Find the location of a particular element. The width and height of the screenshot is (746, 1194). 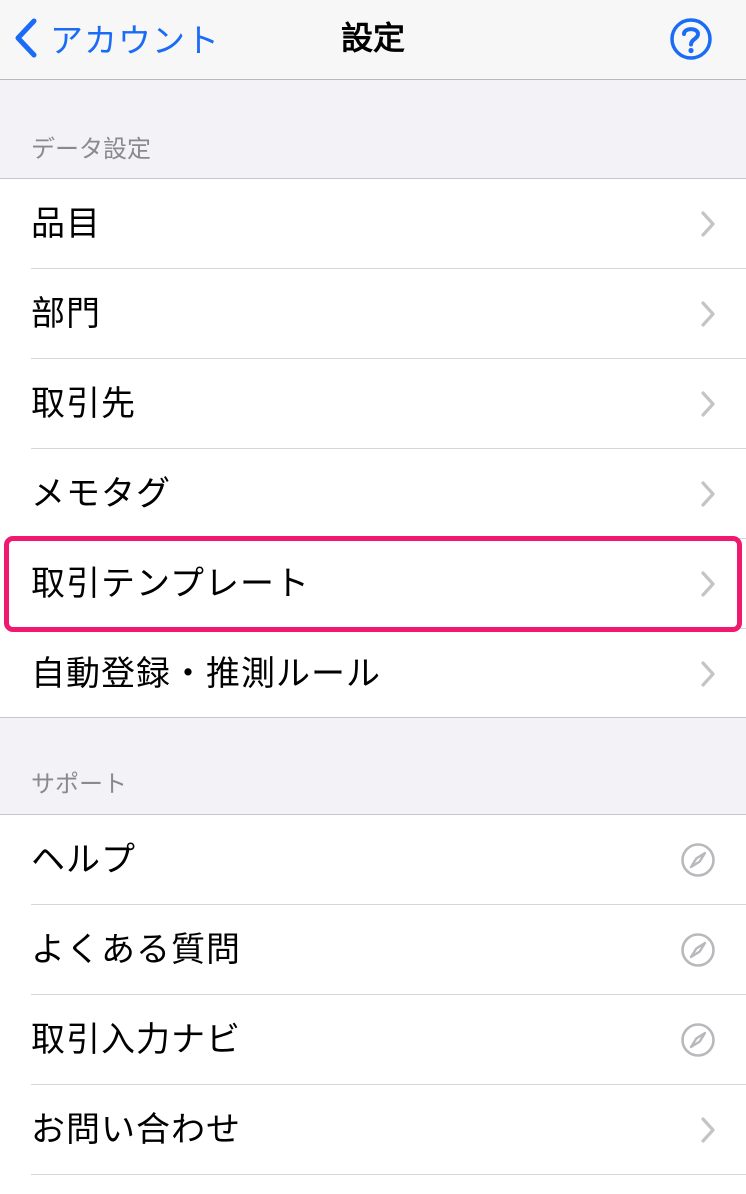

page-title: 設定 is located at coordinates (372, 38).